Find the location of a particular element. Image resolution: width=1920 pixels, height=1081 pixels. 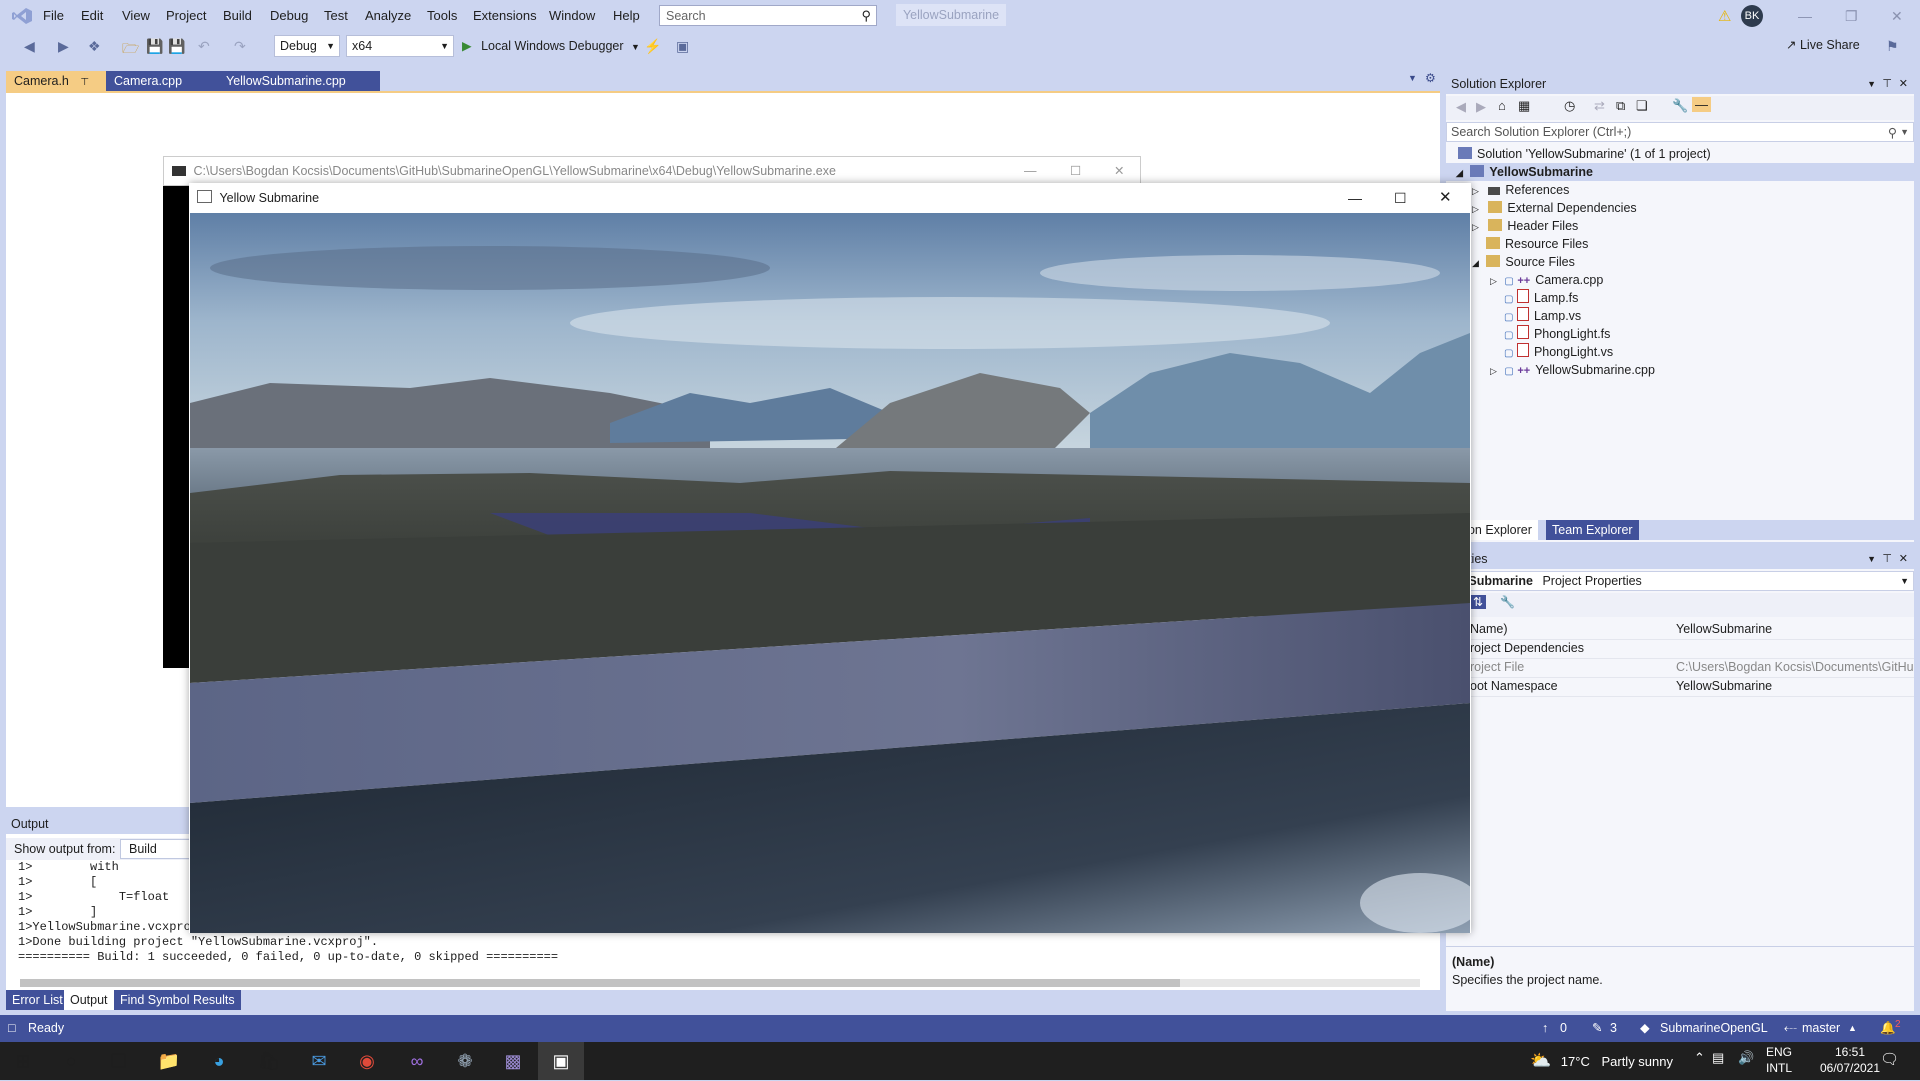

pending-changes-icon: ◷ is located at coordinates (1569, 106).